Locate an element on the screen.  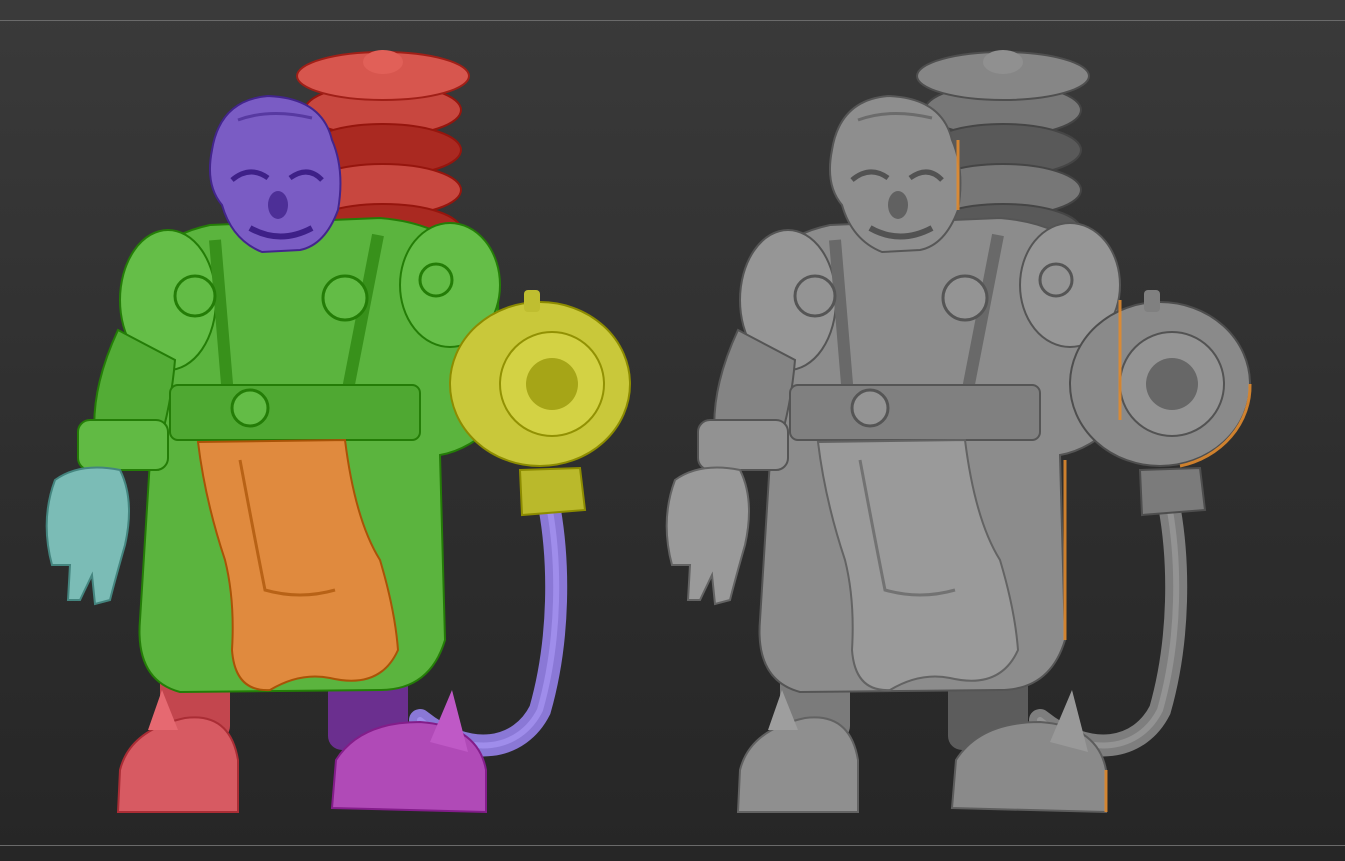
bottom-frame-line is located at coordinates (672, 845).